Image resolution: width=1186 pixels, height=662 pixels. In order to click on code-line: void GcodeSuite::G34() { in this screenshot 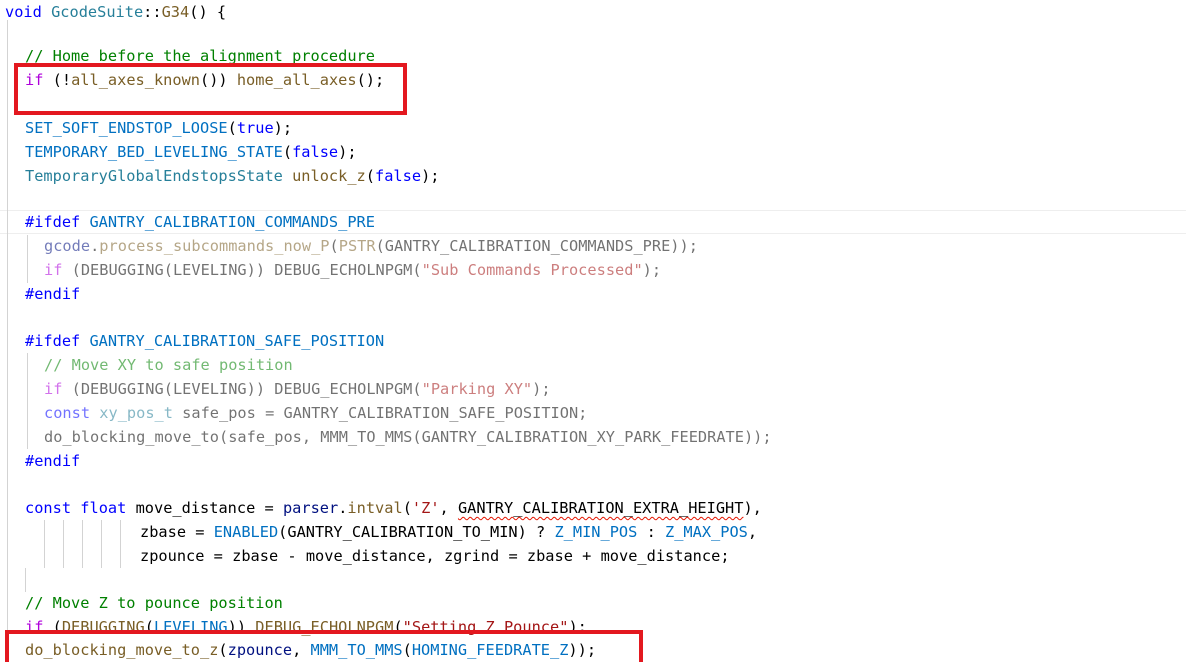, I will do `click(115, 12)`.